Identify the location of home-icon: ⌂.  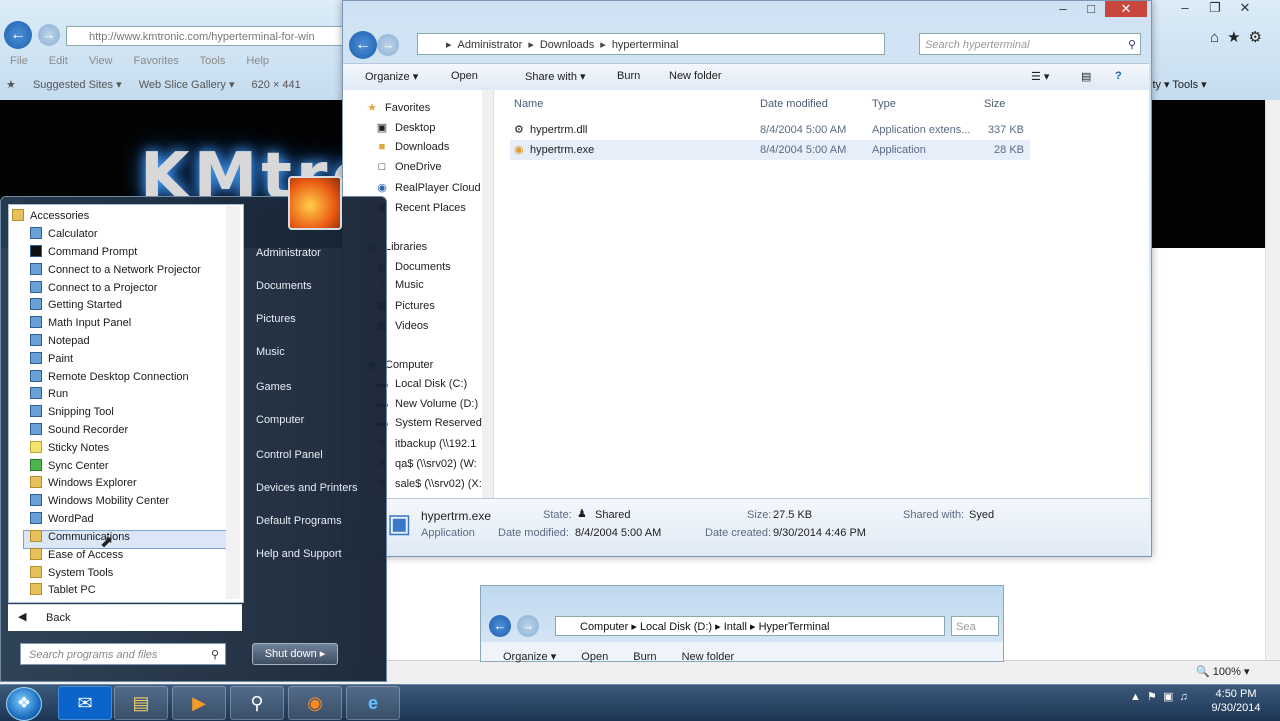
(1214, 37).